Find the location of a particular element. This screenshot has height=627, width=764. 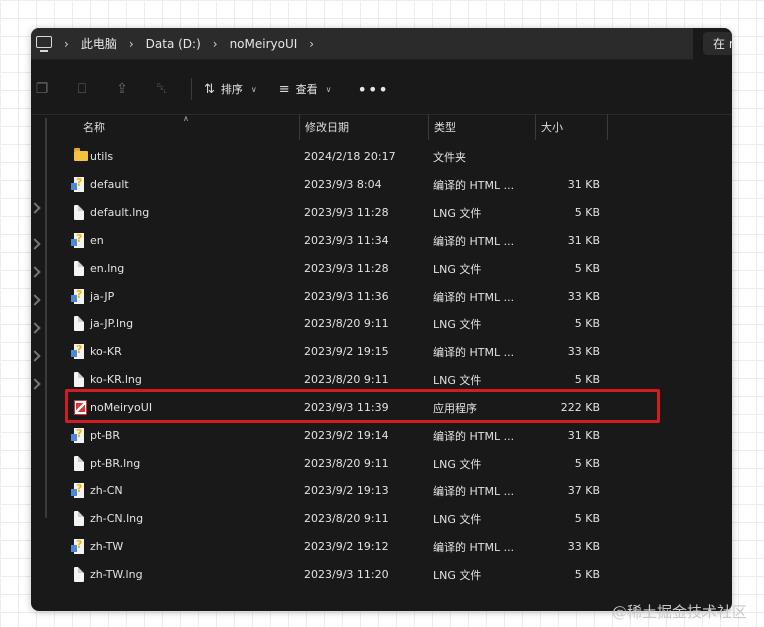

file-row-en-lng: en.lng 2023/9/3 11:28 LNG 文件 5 KB is located at coordinates (366, 268).